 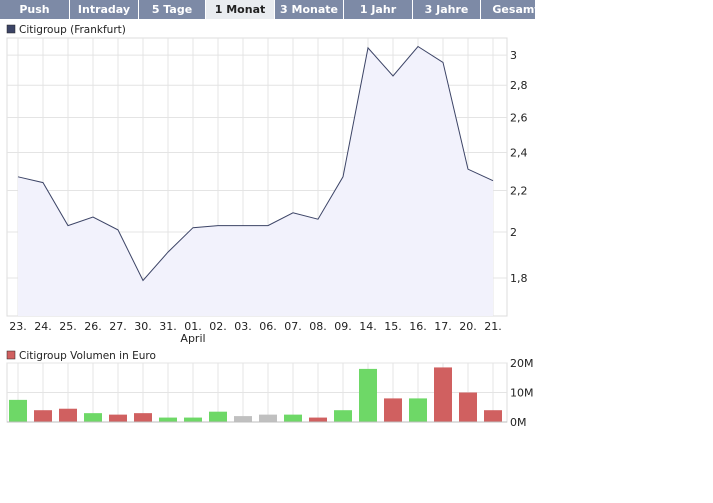 What do you see at coordinates (522, 393) in the screenshot?
I see `volume-y-tick-label: 10M` at bounding box center [522, 393].